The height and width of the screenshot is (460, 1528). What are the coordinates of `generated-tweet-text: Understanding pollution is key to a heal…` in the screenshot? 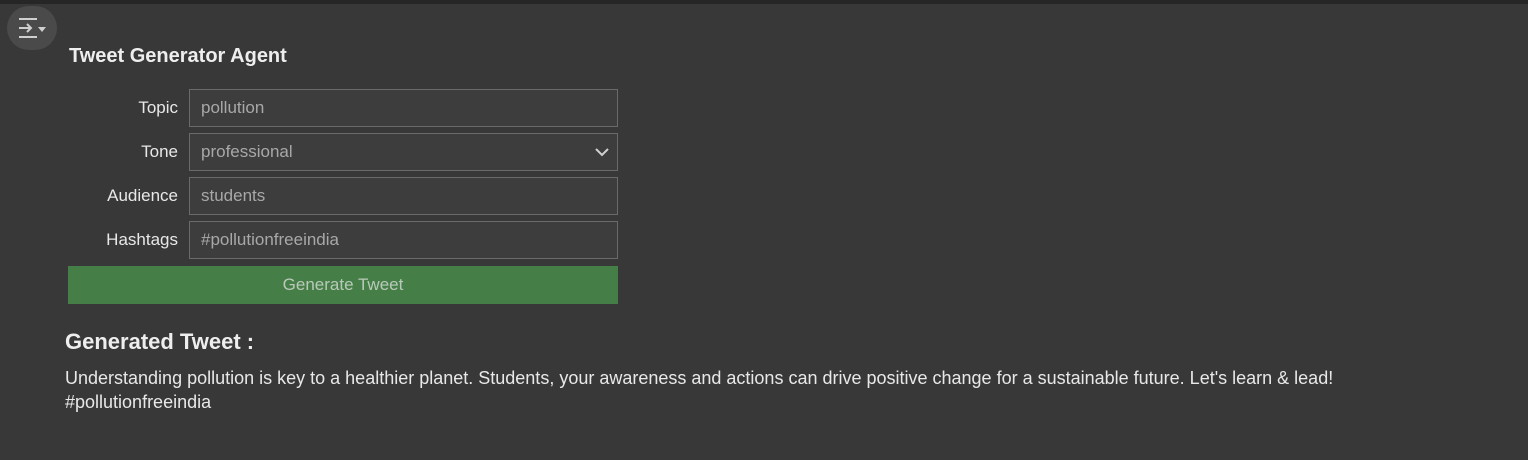 It's located at (775, 390).